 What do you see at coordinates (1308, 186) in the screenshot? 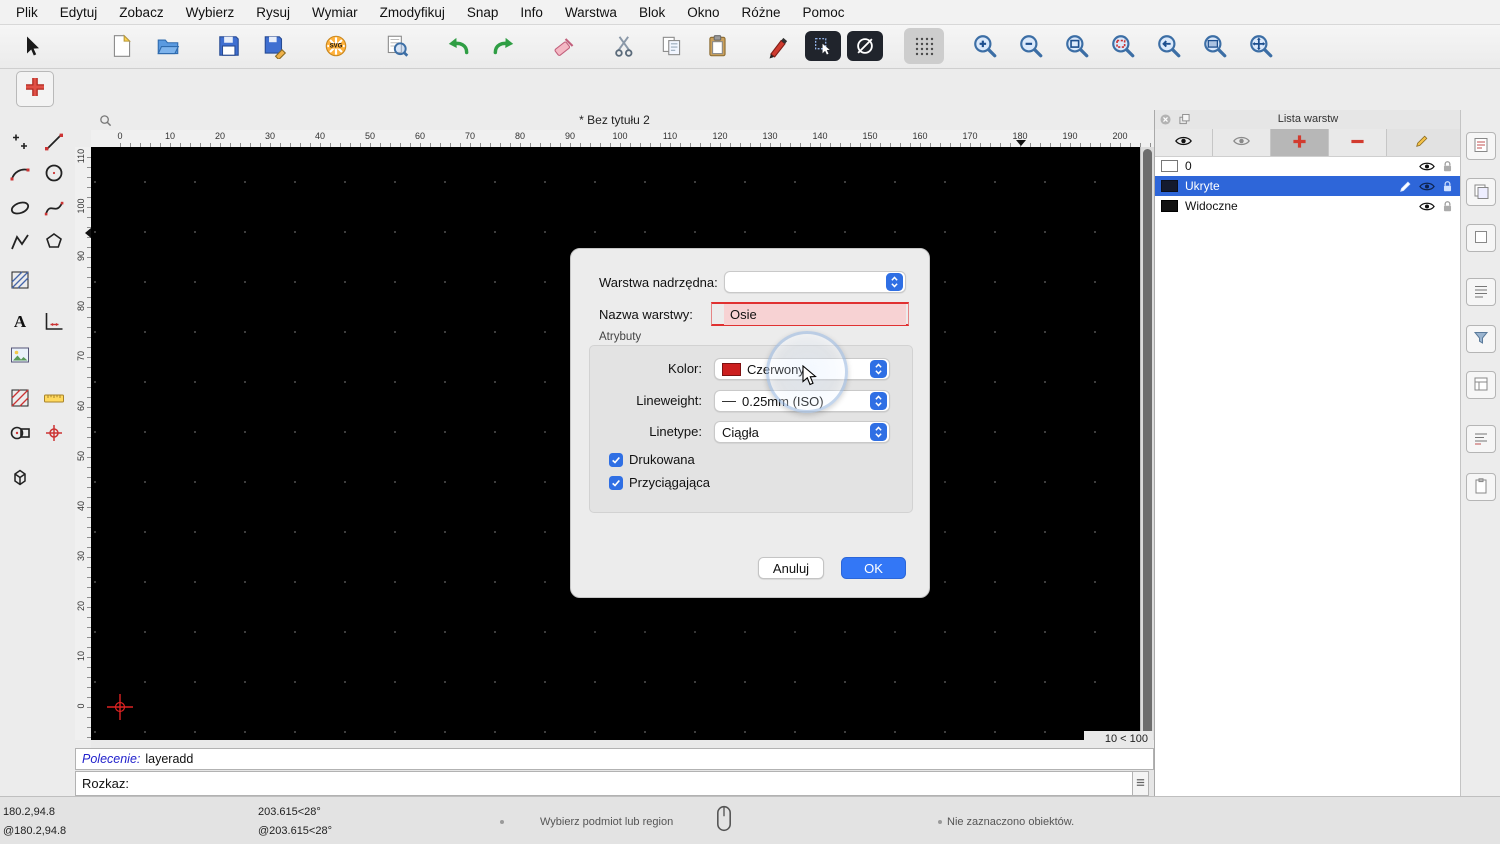
I see `layer-row-ukryte: Ukryte` at bounding box center [1308, 186].